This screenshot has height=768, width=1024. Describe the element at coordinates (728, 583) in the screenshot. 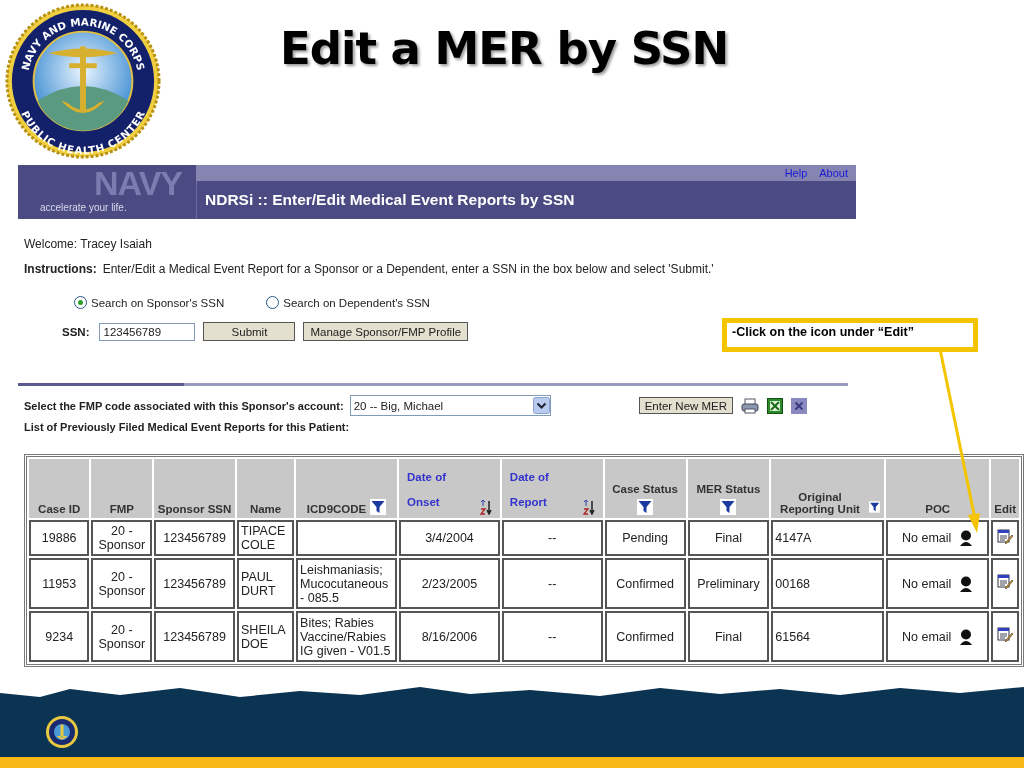

I see `table-cell: Preliminary` at that location.